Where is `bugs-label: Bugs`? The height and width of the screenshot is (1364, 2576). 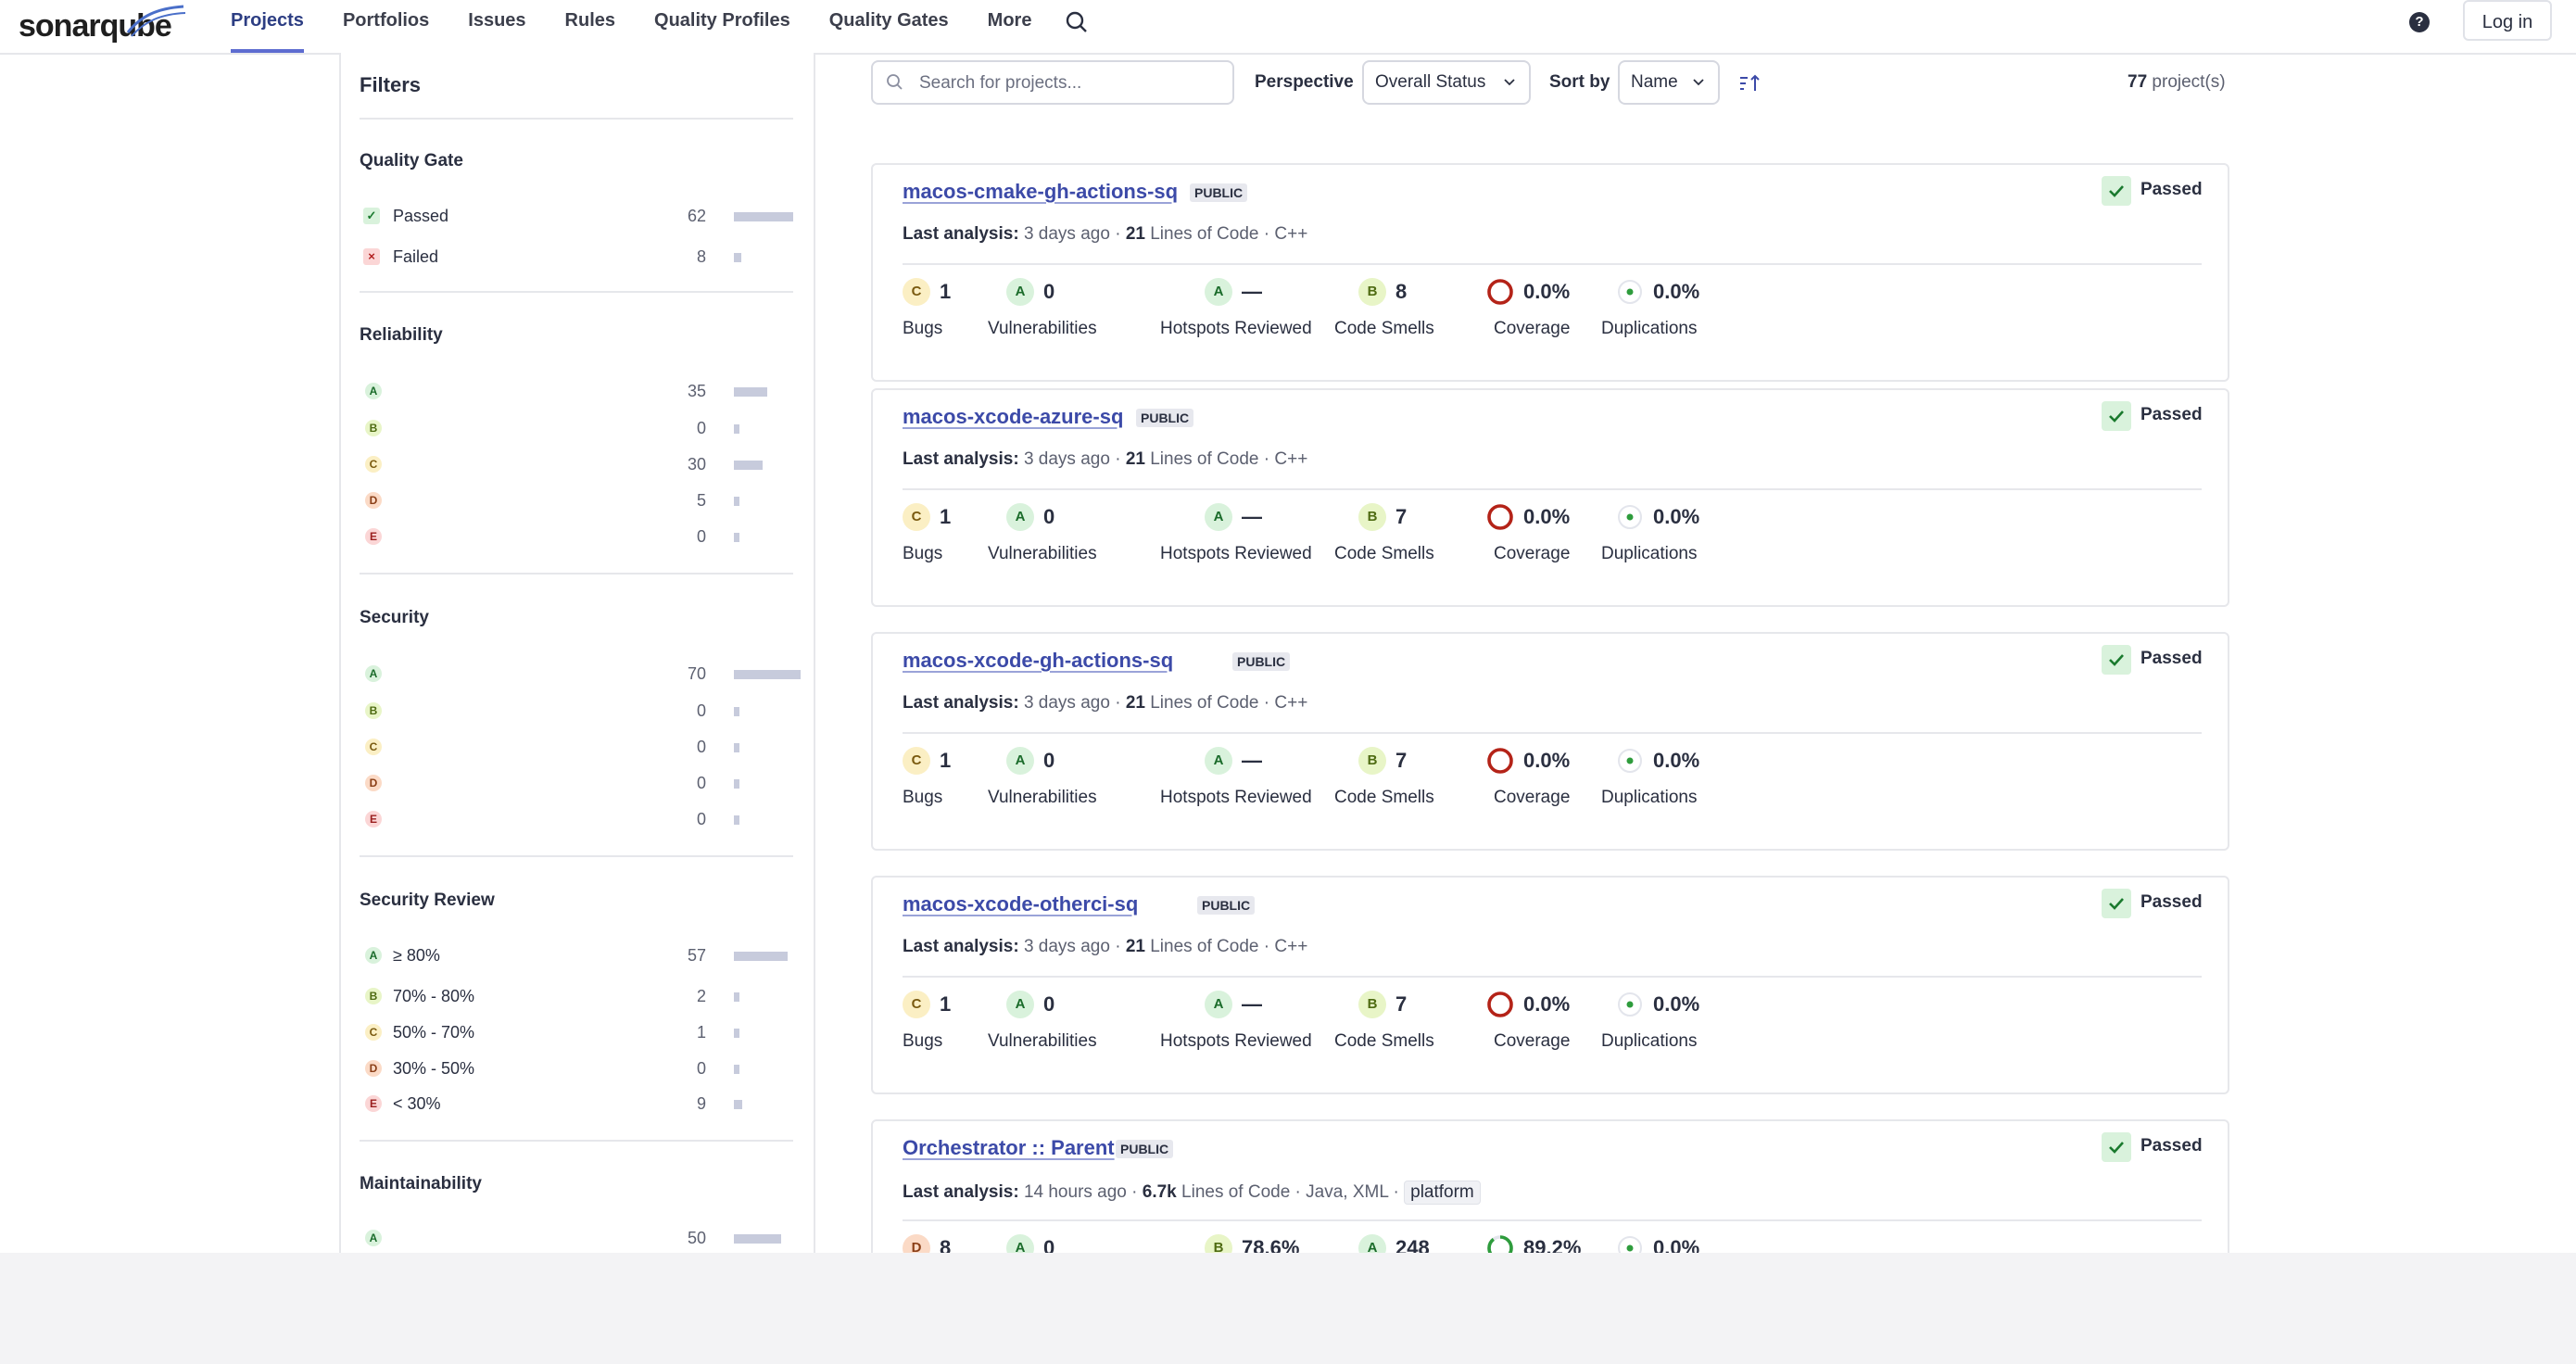 bugs-label: Bugs is located at coordinates (923, 328).